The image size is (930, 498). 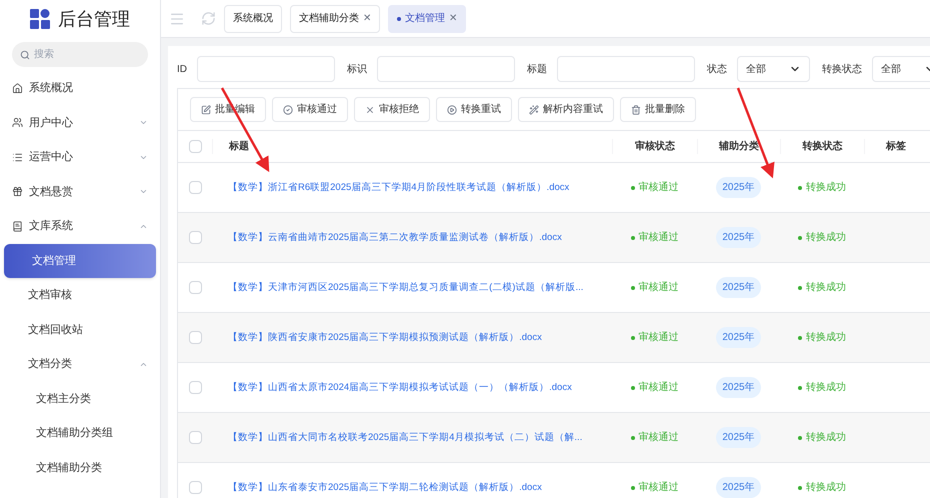 I want to click on document-title-link: 【数学】山东省泰安市2025届高三下学期二轮检测试题（解析版）.docx, so click(x=385, y=487).